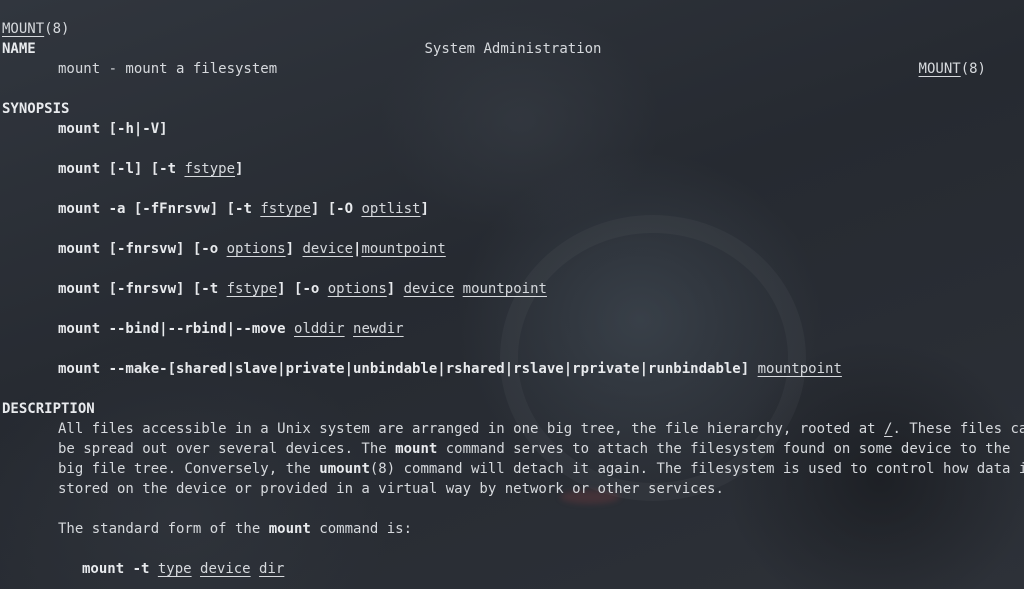  What do you see at coordinates (19, 49) in the screenshot?
I see `section-name-heading: NAME` at bounding box center [19, 49].